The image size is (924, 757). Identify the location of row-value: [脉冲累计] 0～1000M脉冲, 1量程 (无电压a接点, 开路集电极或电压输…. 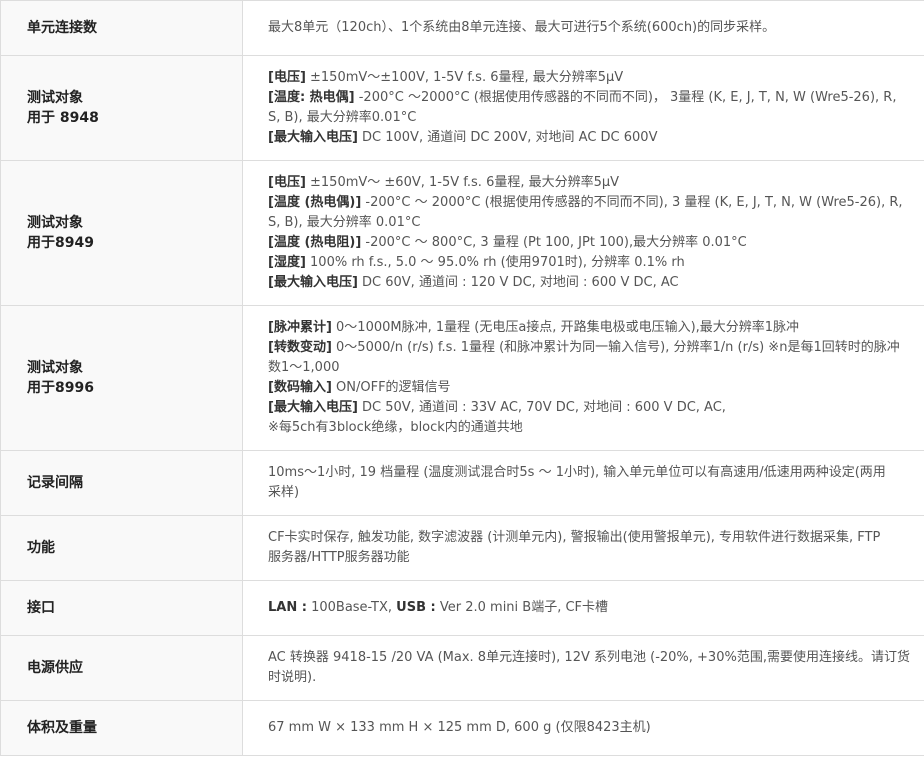
(583, 378).